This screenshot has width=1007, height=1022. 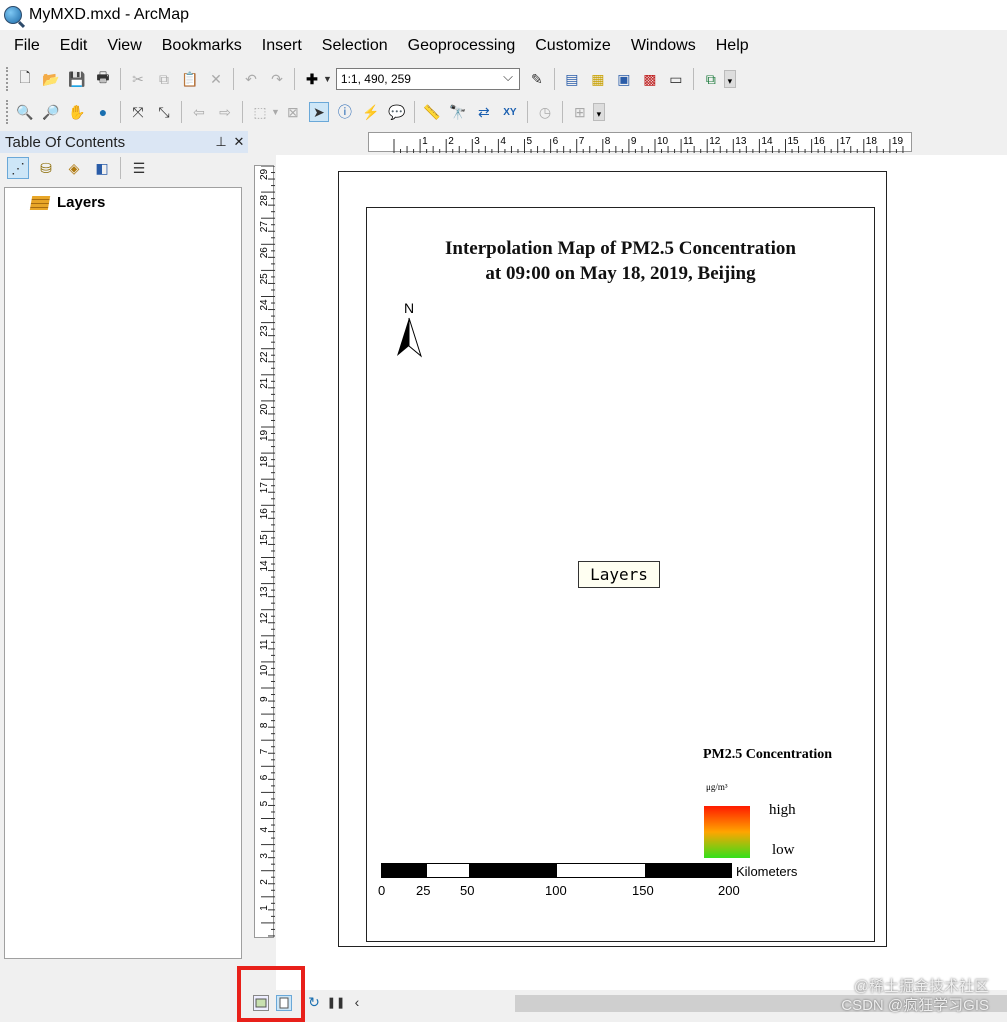 I want to click on create-viewer-window-icon: ⊞, so click(x=580, y=112).